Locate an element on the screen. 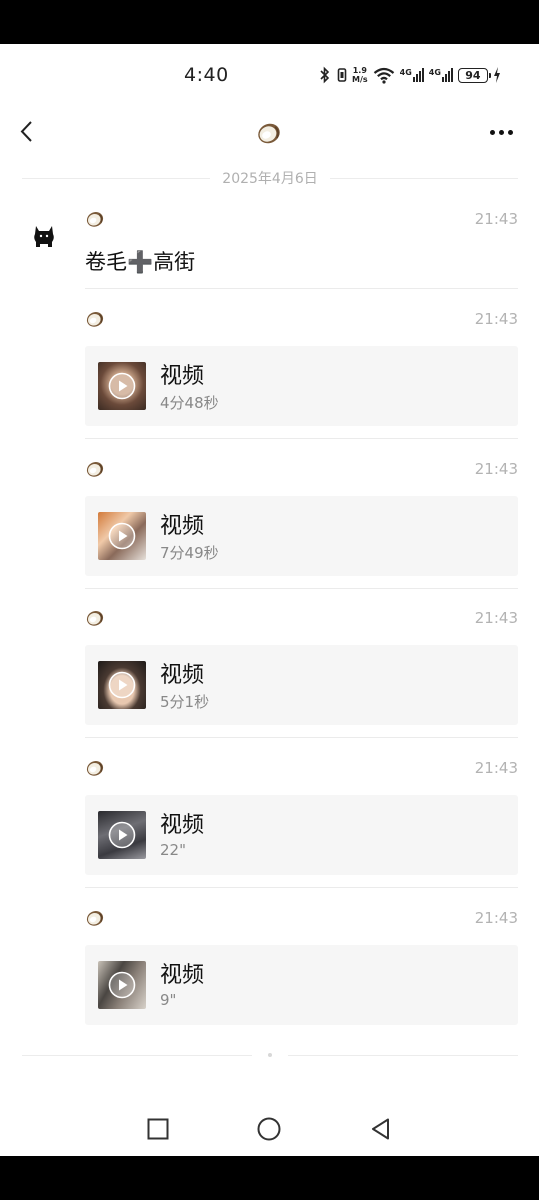 This screenshot has width=539, height=1200. home-circle-icon is located at coordinates (269, 1129).